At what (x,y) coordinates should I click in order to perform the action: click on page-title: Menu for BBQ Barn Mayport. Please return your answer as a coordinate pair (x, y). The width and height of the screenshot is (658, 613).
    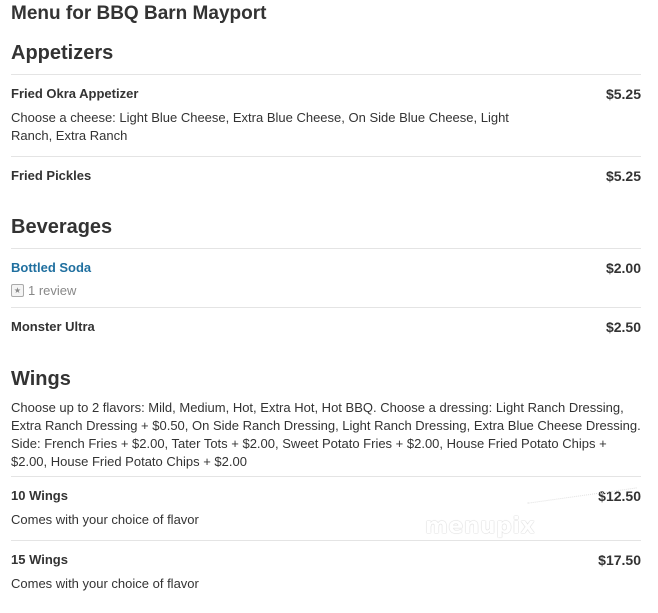
    Looking at the image, I should click on (139, 13).